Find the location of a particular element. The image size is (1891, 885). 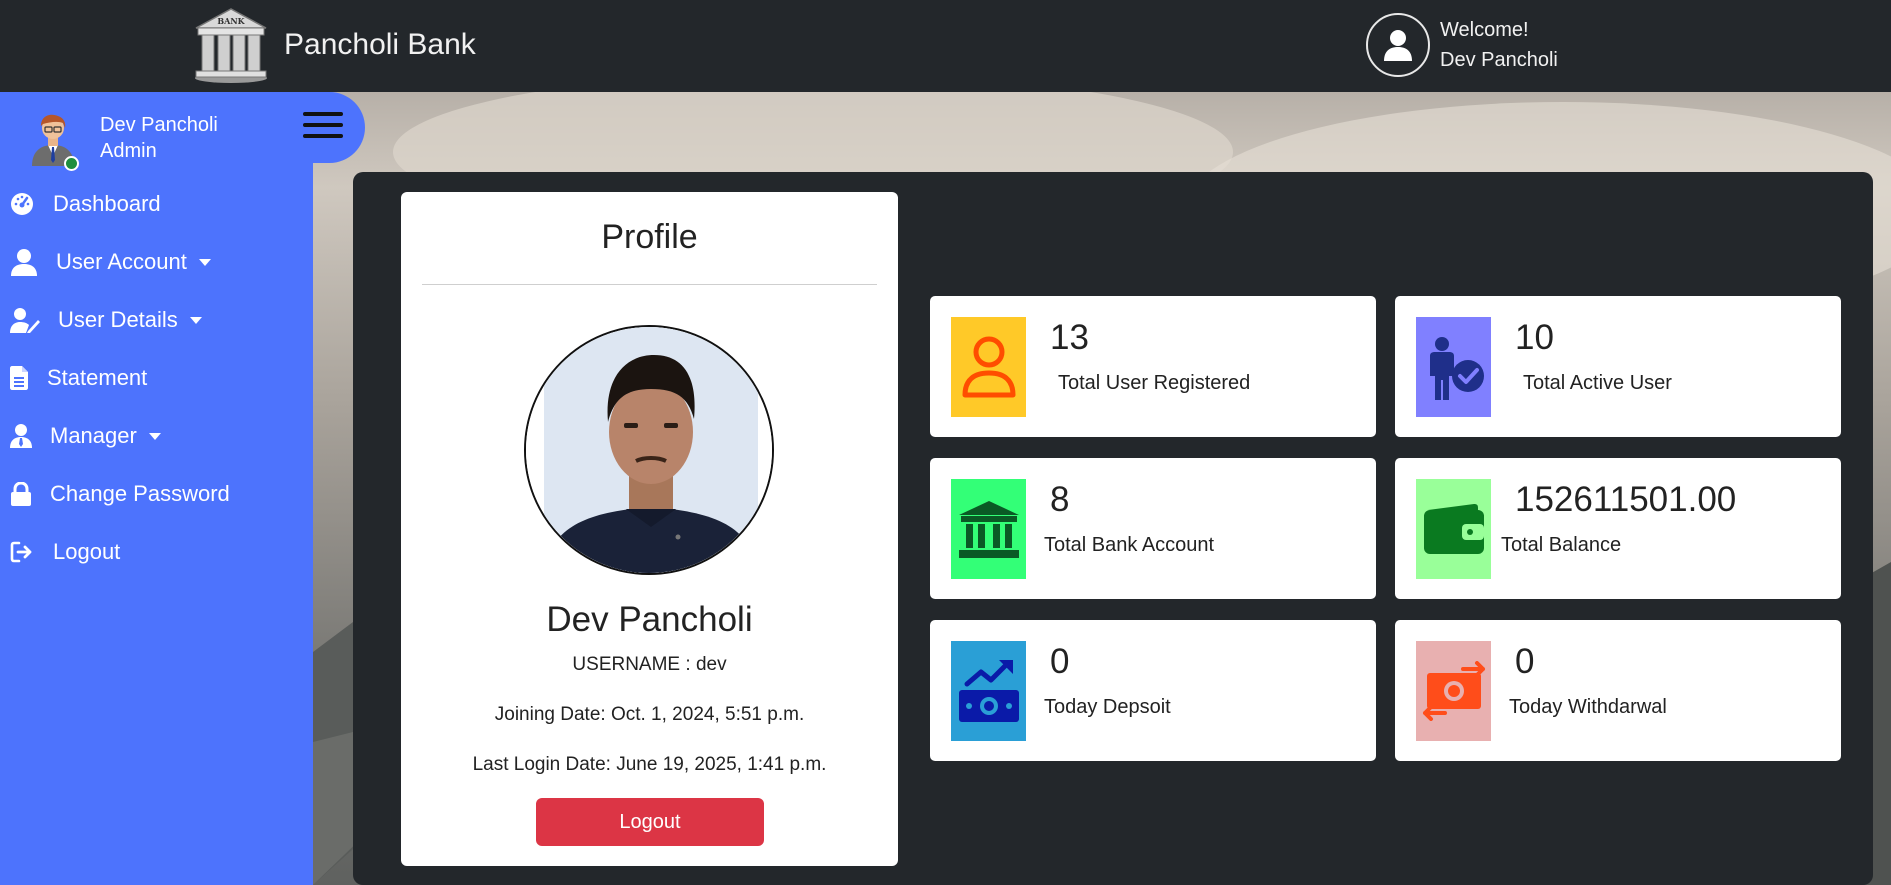

lock-icon is located at coordinates (21, 494).